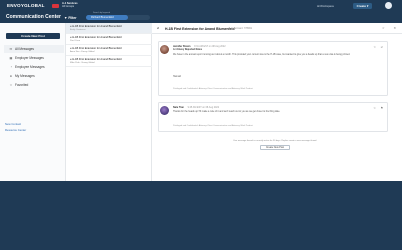  Describe the element at coordinates (34, 76) in the screenshot. I see `sidebar-item-my-messages: ● My Messages` at that location.